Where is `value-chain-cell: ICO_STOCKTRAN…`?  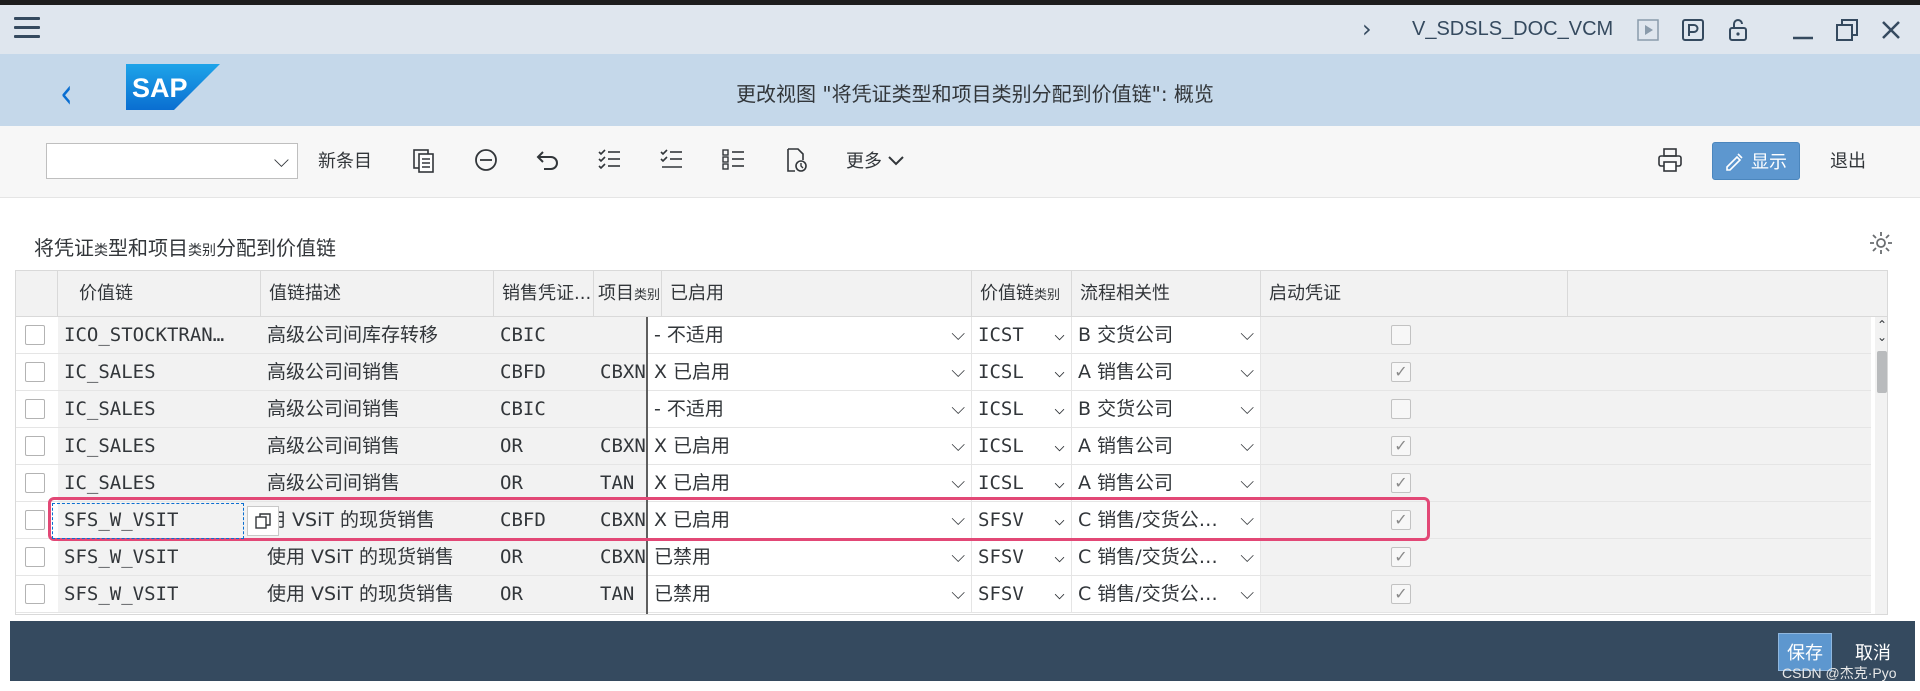
value-chain-cell: ICO_STOCKTRAN… is located at coordinates (159, 335).